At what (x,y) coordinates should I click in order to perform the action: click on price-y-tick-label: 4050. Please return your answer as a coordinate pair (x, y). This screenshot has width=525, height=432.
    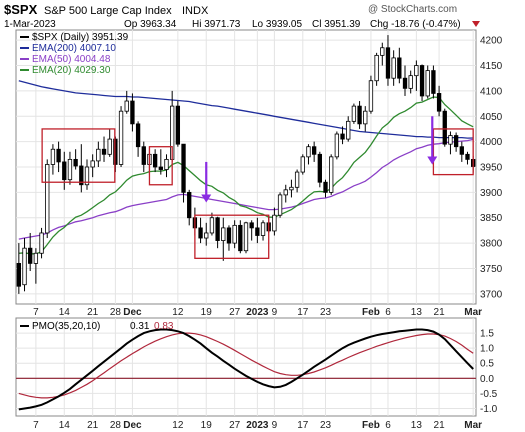
    Looking at the image, I should click on (491, 117).